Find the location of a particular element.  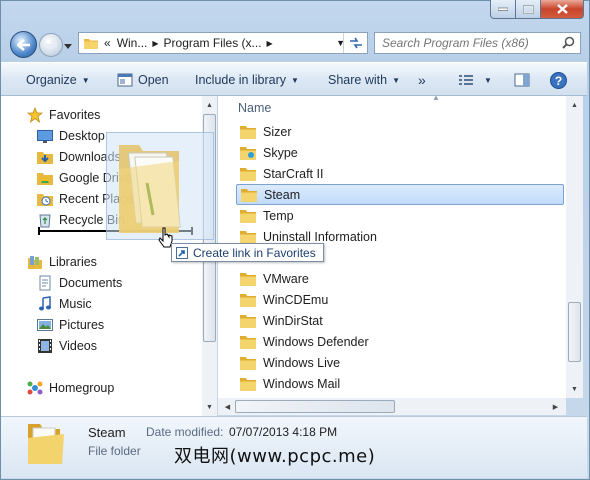

file-row-starcraft-ii: StarCraft II is located at coordinates (400, 173).